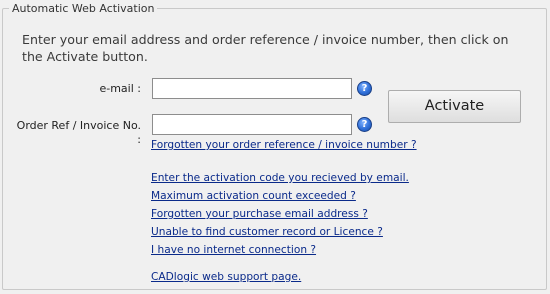  What do you see at coordinates (226, 277) in the screenshot?
I see `support-page-link: CADlogic web support page.` at bounding box center [226, 277].